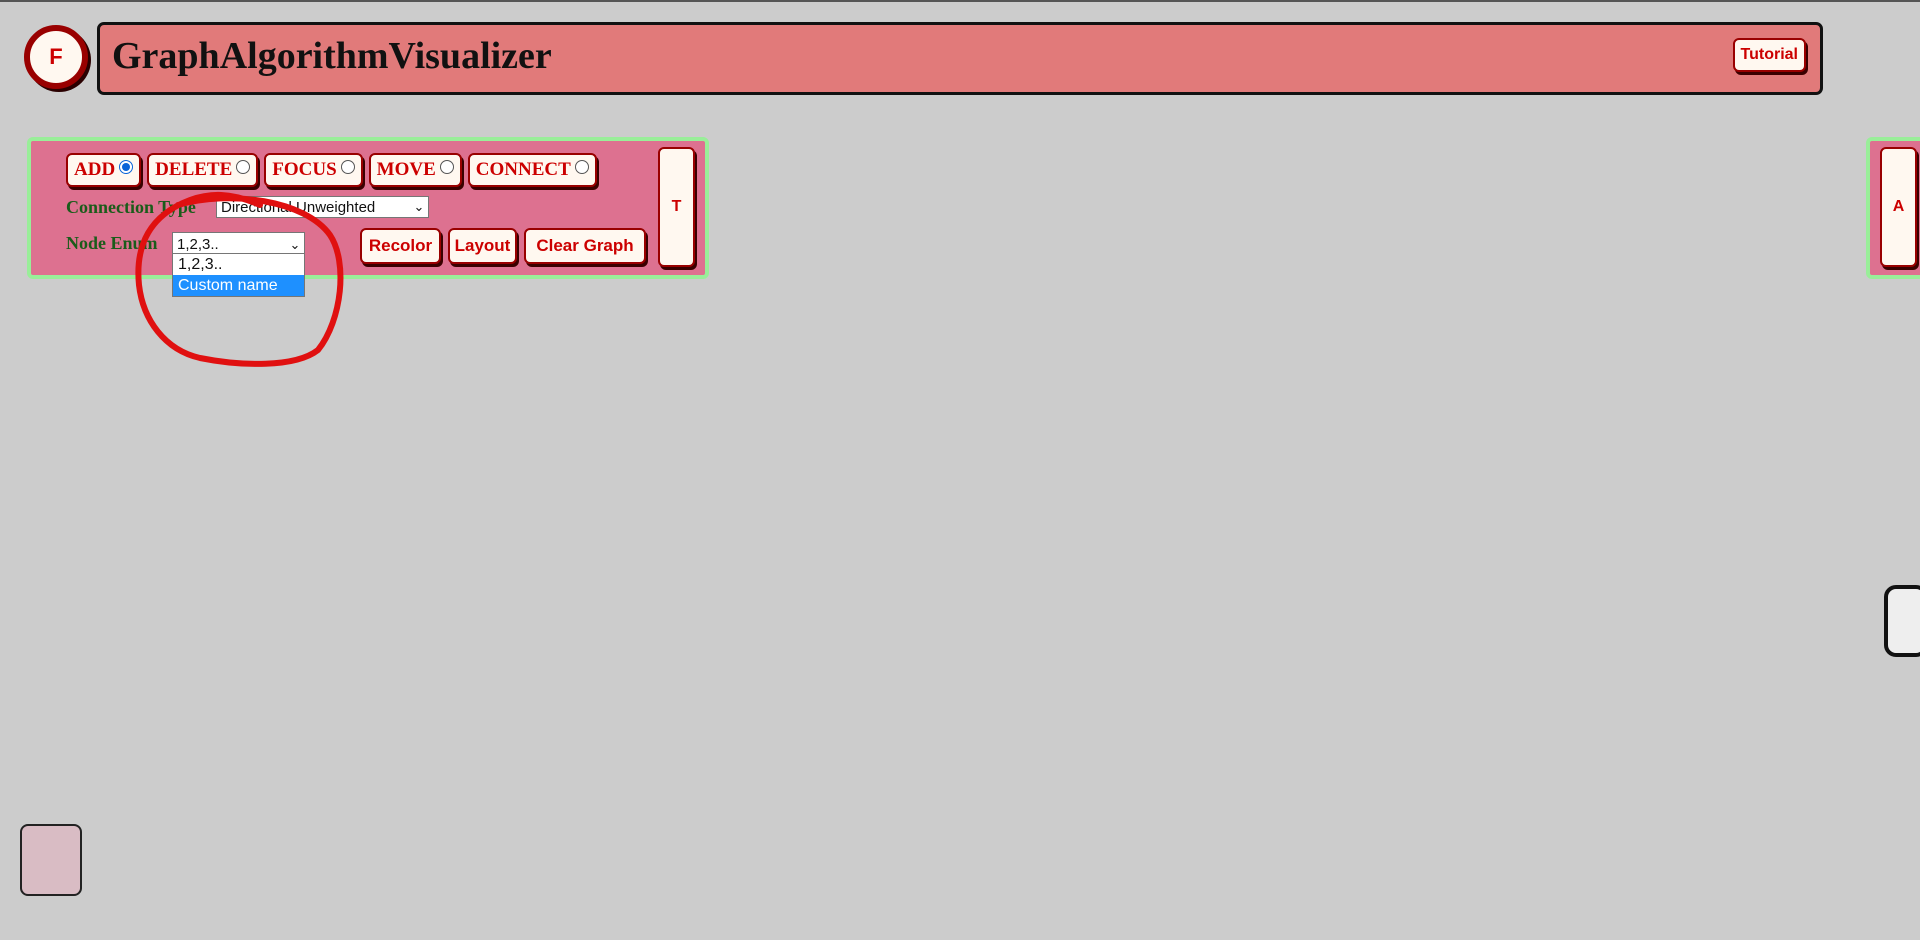  I want to click on connection-type-select: Directional Unweighted ⌄, so click(322, 207).